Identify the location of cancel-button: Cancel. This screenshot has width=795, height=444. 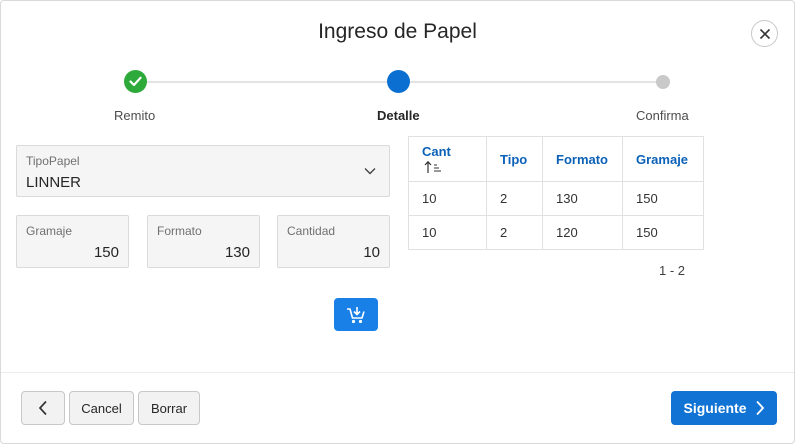
(101, 408).